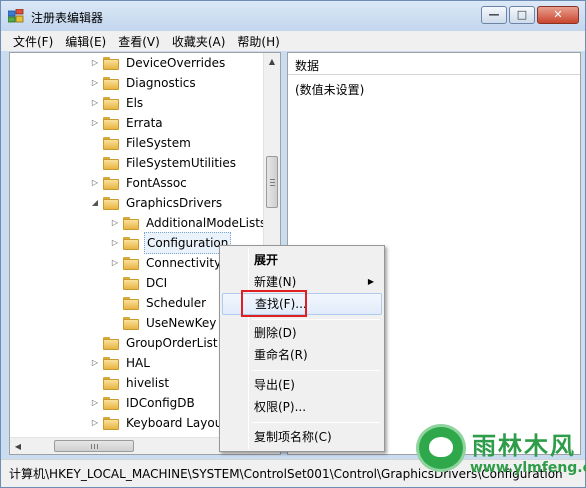 The image size is (586, 488). I want to click on tree-item-label: Keyboard Layout, so click(176, 423).